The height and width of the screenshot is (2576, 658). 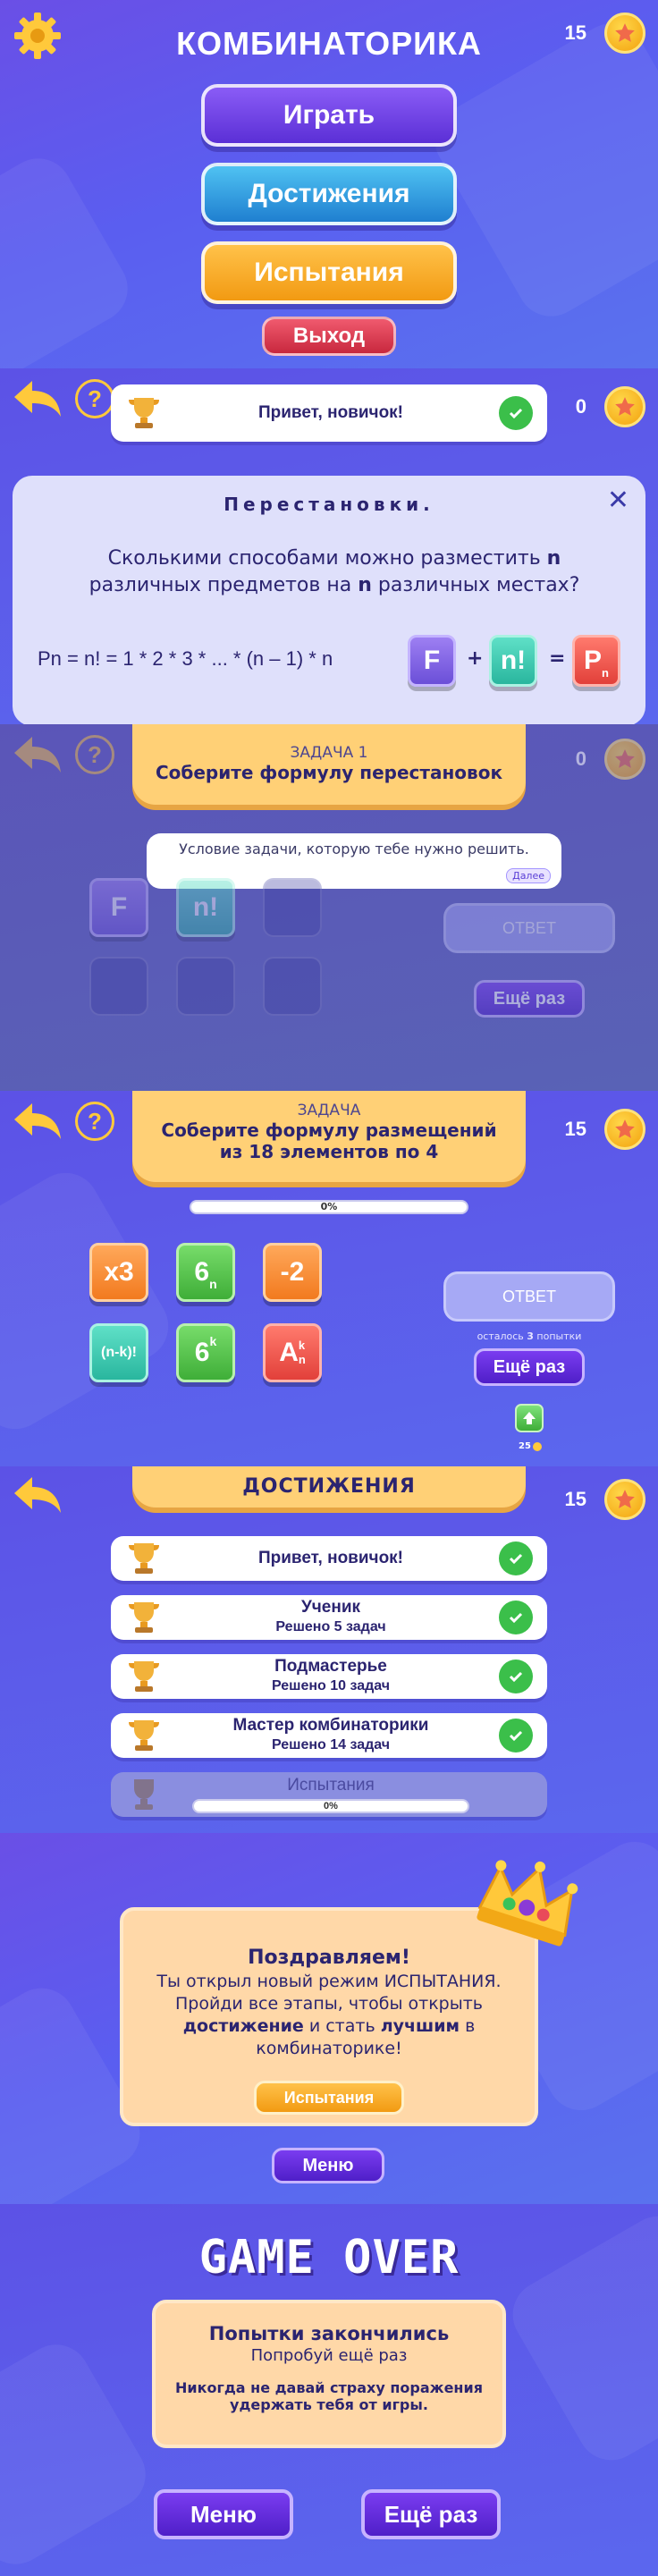 What do you see at coordinates (525, 1446) in the screenshot?
I see `hint-cost-value: 25` at bounding box center [525, 1446].